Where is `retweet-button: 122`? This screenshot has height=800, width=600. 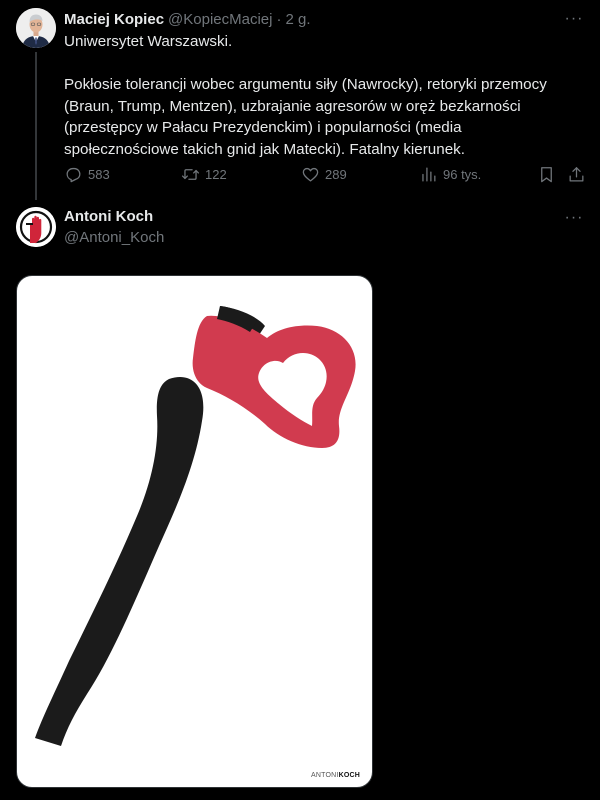
retweet-button: 122 is located at coordinates (204, 174).